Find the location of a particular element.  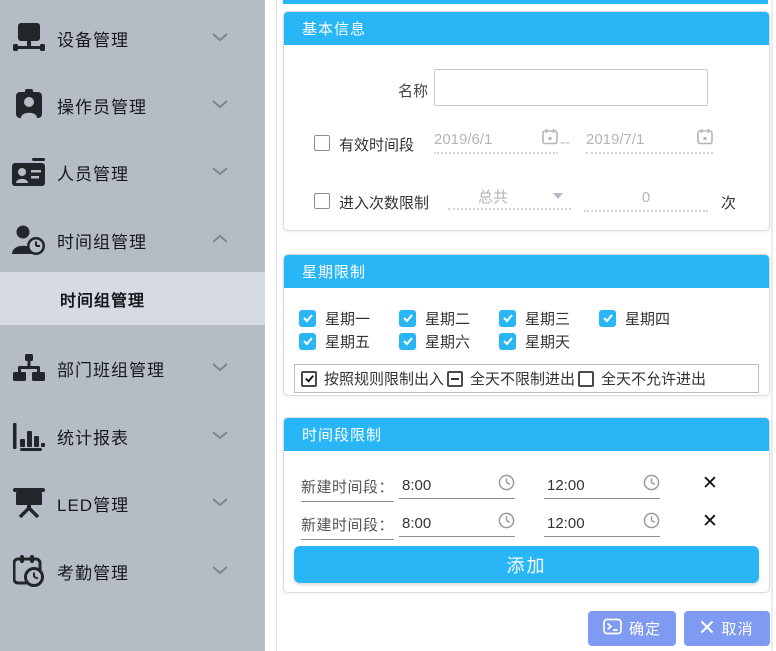

sidebar-item-departments: 部门班组管理 is located at coordinates (132, 368).